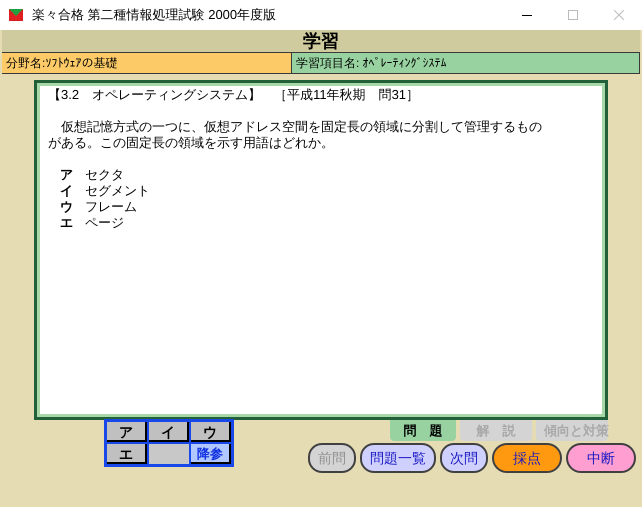 This screenshot has width=642, height=507. I want to click on close-icon, so click(619, 15).